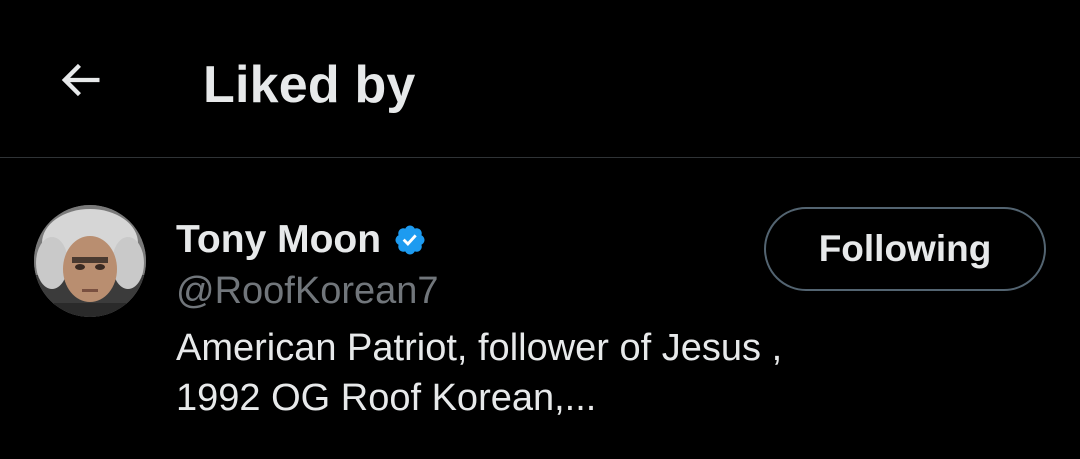 The width and height of the screenshot is (1080, 459). I want to click on bio-line: American Patriot, follower of Jesus ,, so click(479, 348).